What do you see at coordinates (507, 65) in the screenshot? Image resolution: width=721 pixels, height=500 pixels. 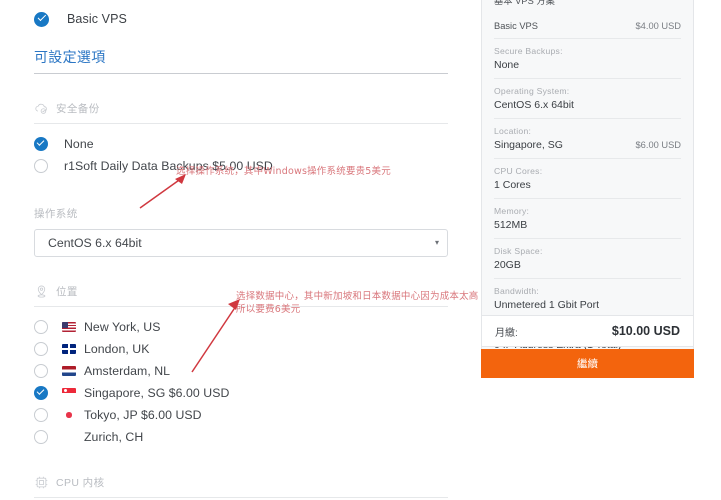 I see `summary-value: None` at bounding box center [507, 65].